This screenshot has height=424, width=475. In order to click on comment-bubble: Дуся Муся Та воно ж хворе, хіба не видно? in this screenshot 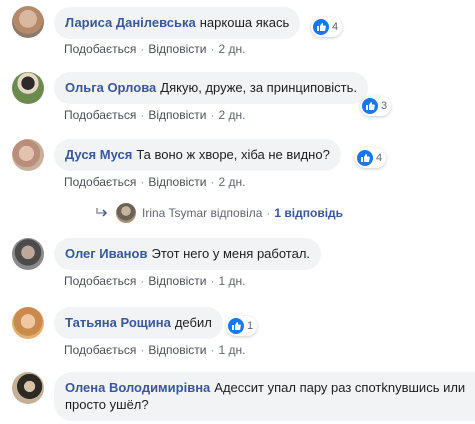, I will do `click(197, 155)`.